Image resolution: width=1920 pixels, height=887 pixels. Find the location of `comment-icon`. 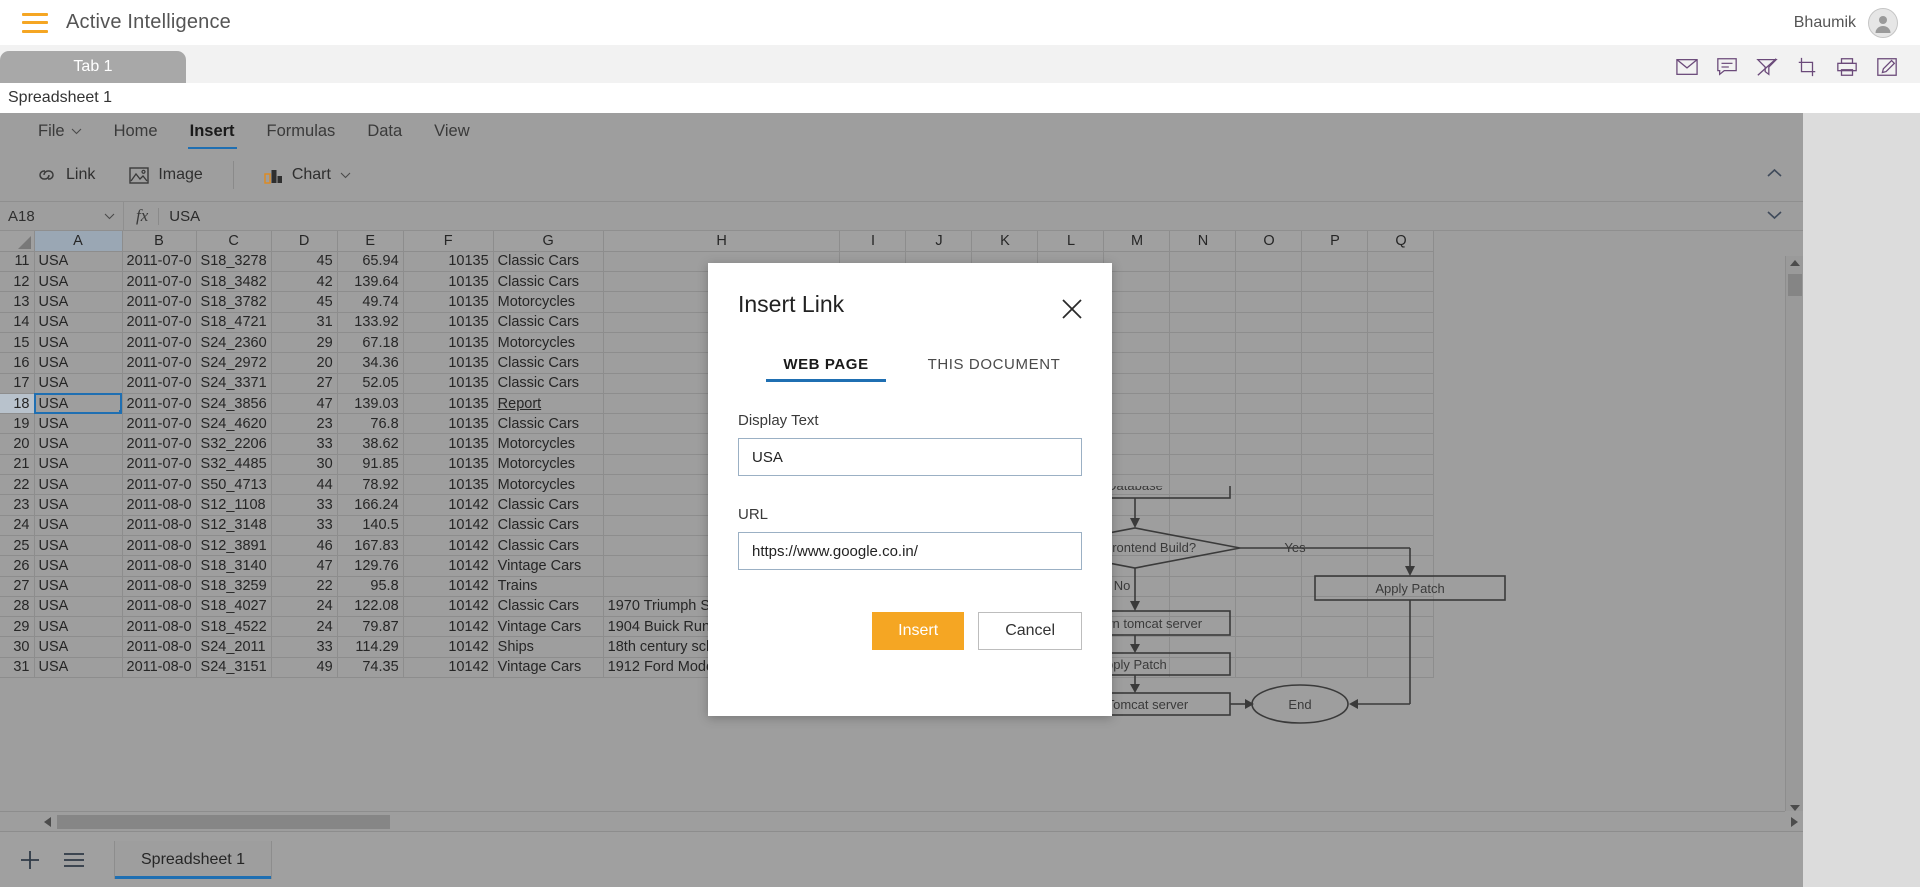

comment-icon is located at coordinates (1727, 67).